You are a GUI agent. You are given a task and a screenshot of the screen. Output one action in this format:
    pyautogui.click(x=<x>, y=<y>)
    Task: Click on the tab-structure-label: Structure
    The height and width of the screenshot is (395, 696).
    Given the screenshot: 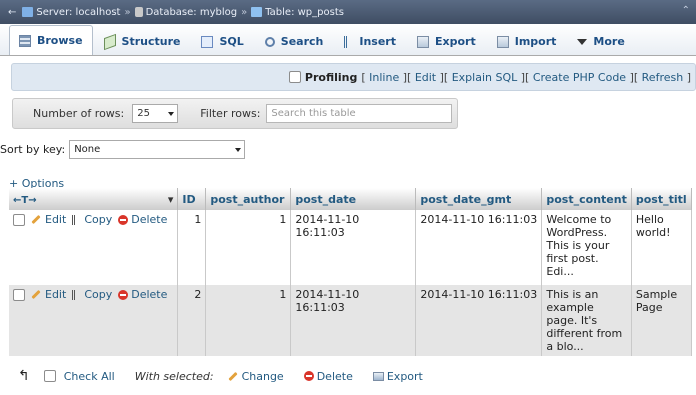 What is the action you would take?
    pyautogui.click(x=151, y=41)
    